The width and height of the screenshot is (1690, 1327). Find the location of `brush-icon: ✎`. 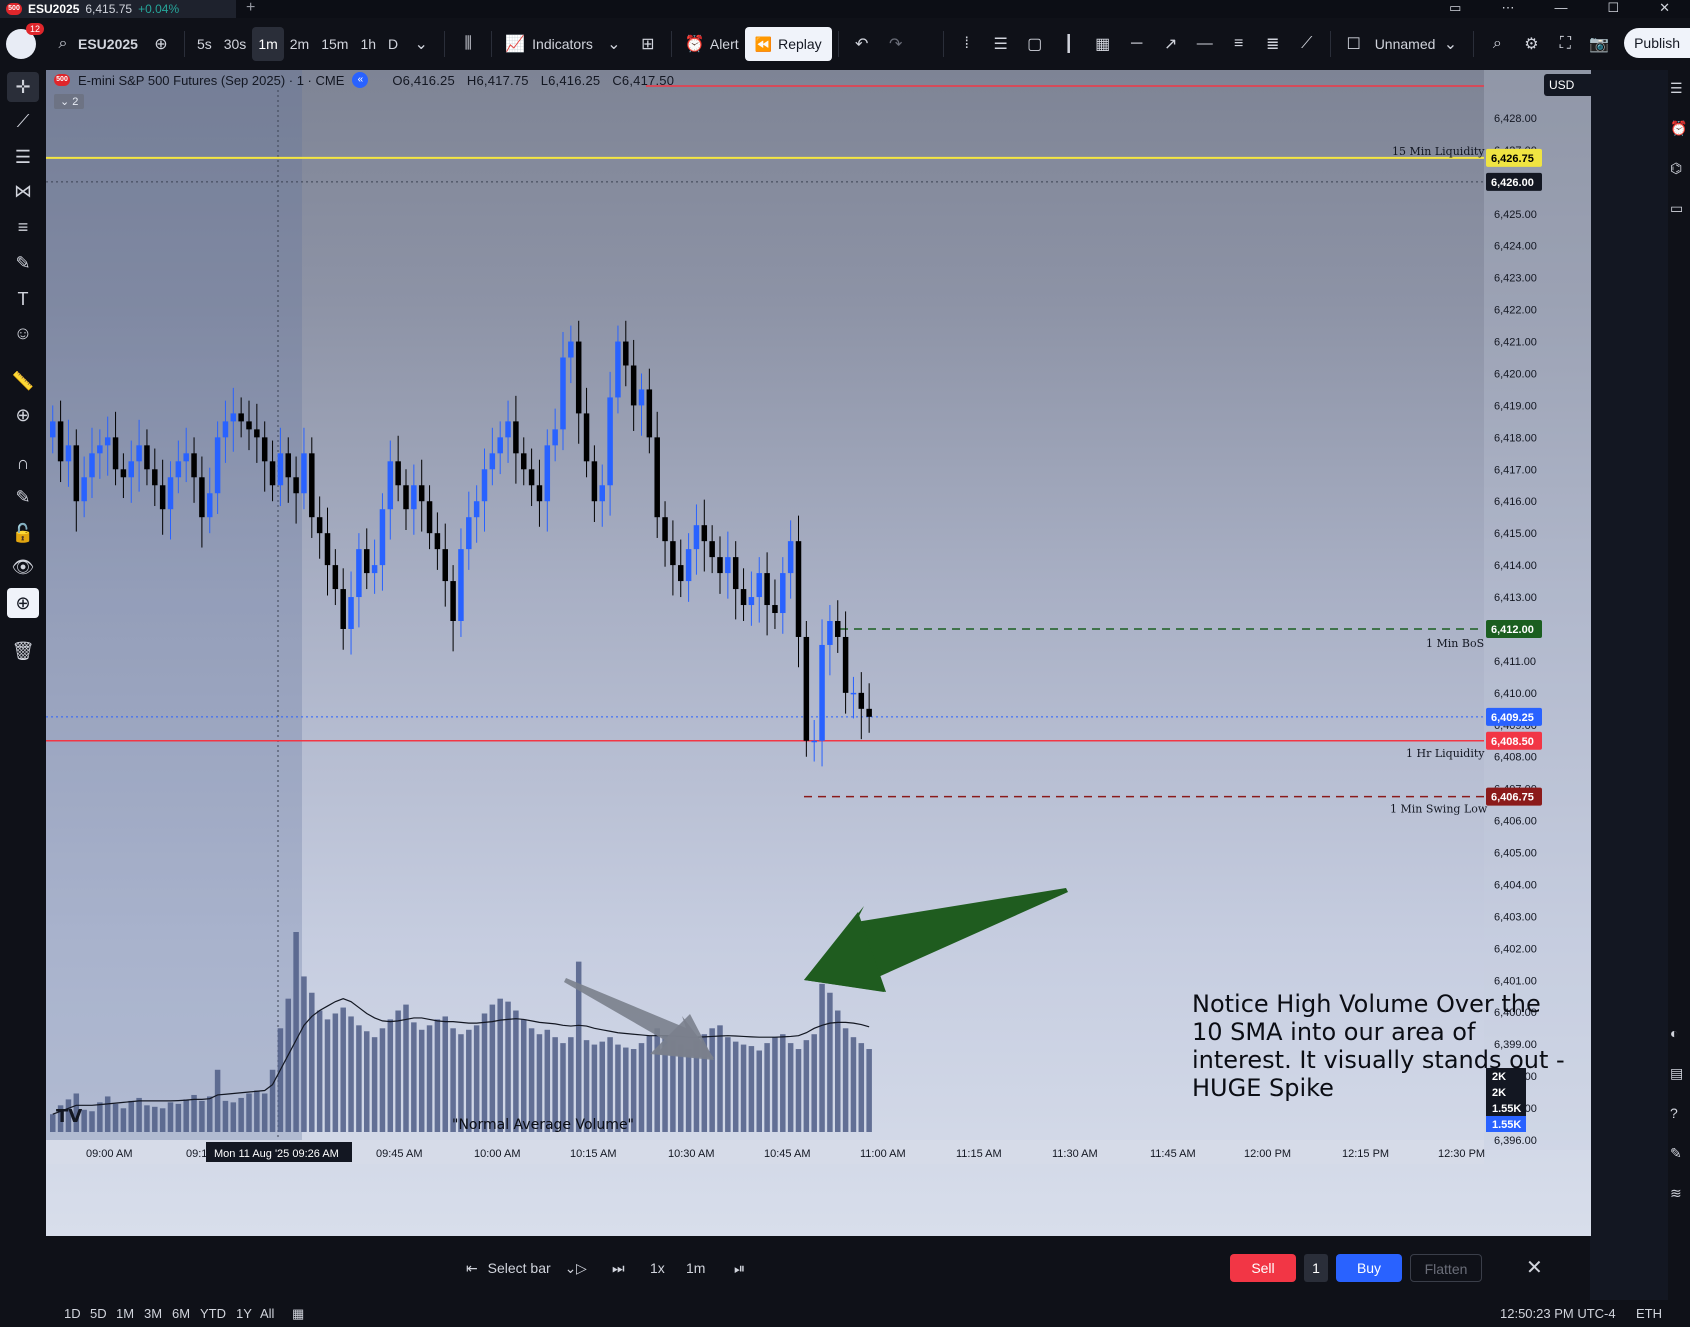

brush-icon: ✎ is located at coordinates (23, 263).